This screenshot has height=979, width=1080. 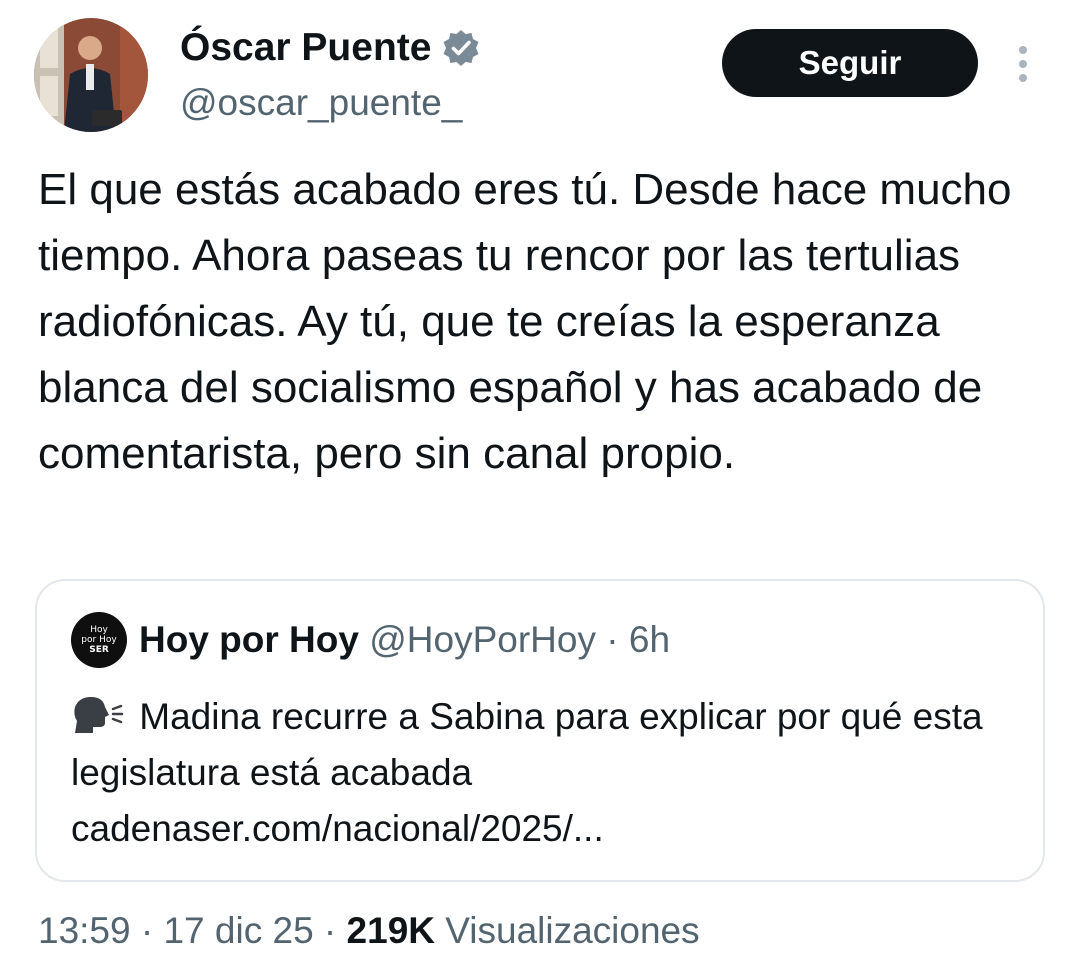 I want to click on views-count: 219K, so click(x=390, y=930).